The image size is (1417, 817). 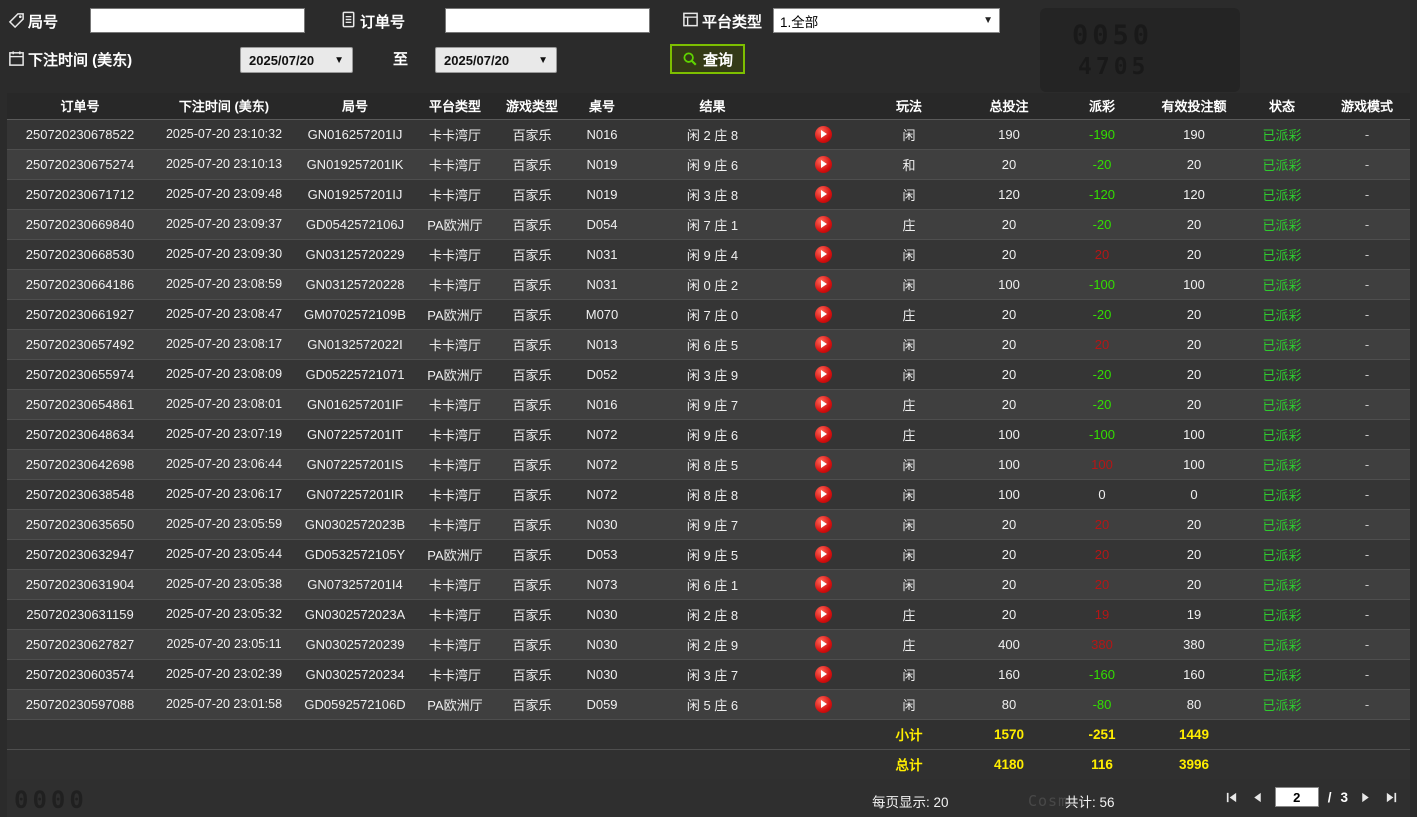 I want to click on subtotal-row-payout: -251, so click(x=1102, y=734).